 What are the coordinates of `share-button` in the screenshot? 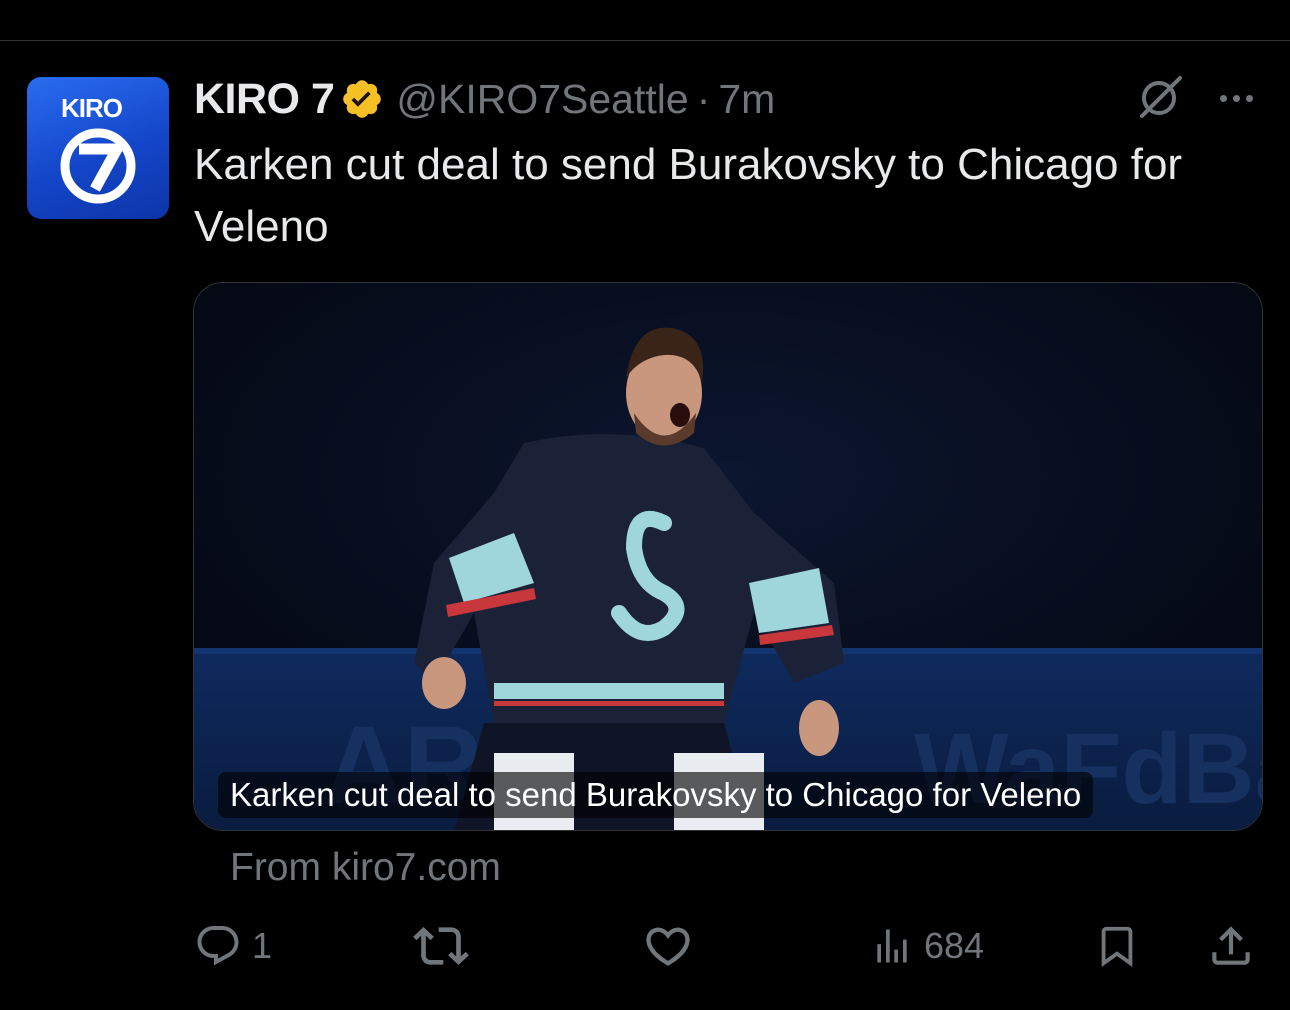 It's located at (1231, 946).